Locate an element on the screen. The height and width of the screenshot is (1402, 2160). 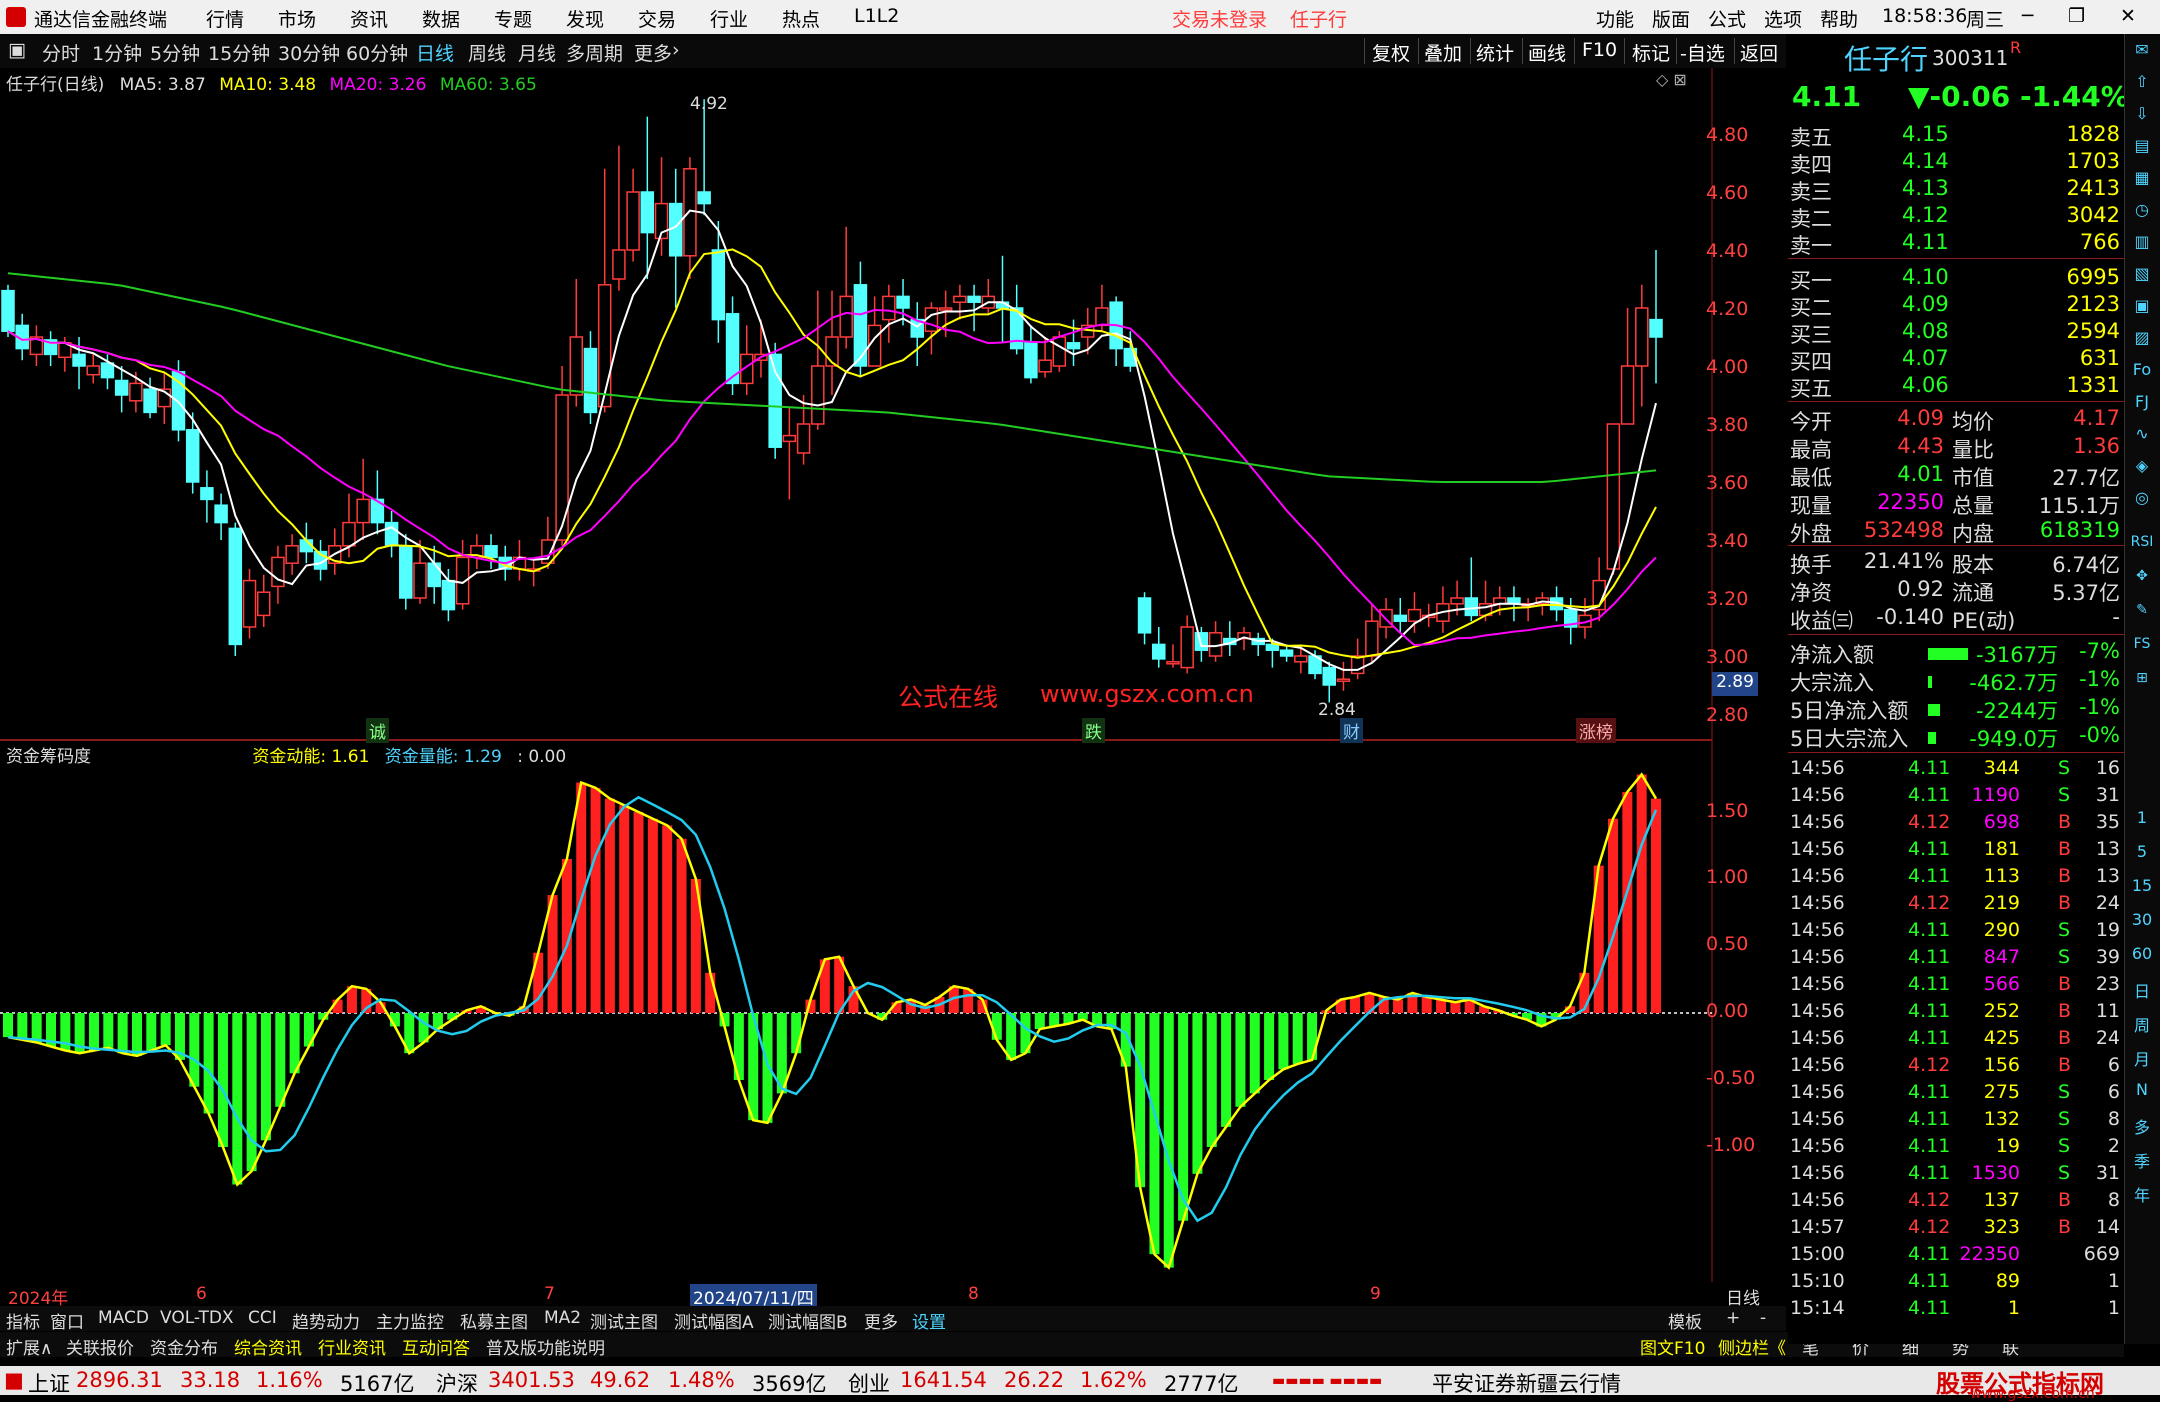
side-period-button: 30 is located at coordinates (2142, 919).